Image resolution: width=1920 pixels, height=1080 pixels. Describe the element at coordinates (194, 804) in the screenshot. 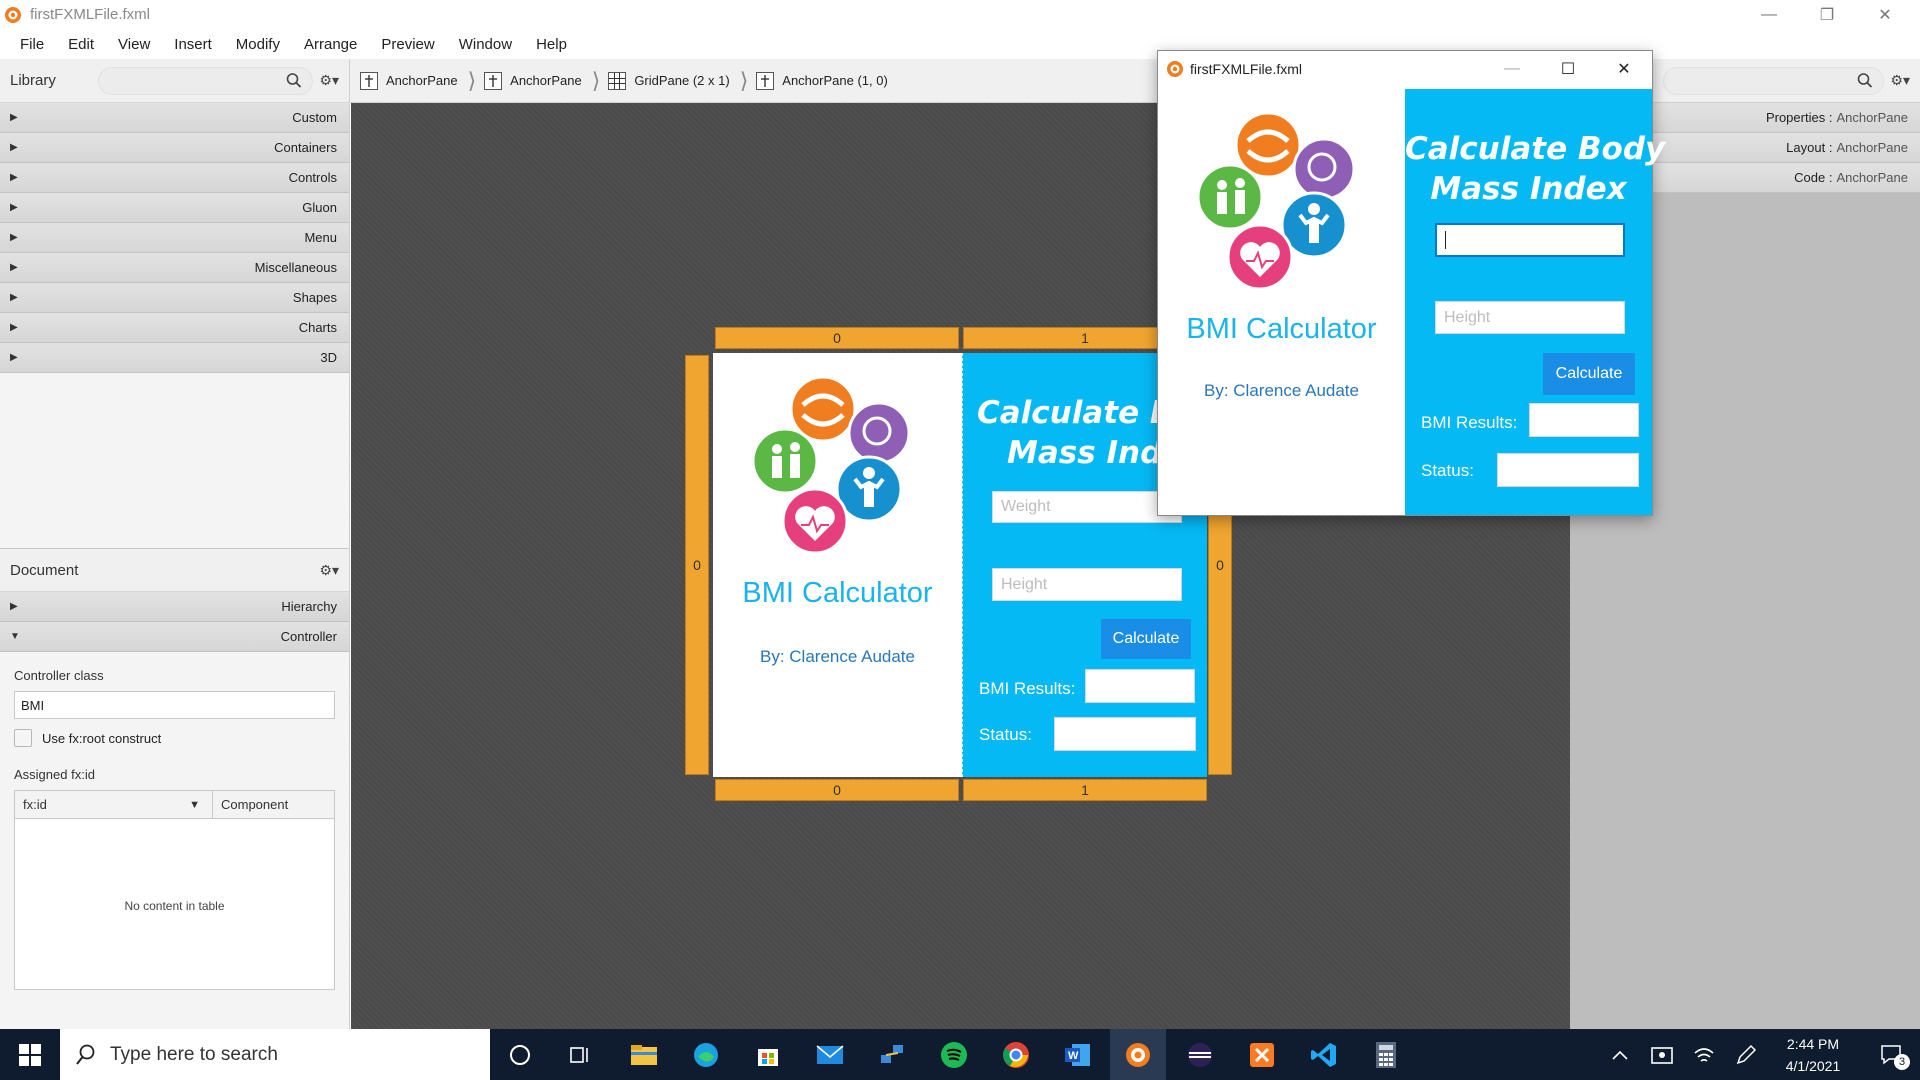

I see `sort-down-icon: ▼` at that location.